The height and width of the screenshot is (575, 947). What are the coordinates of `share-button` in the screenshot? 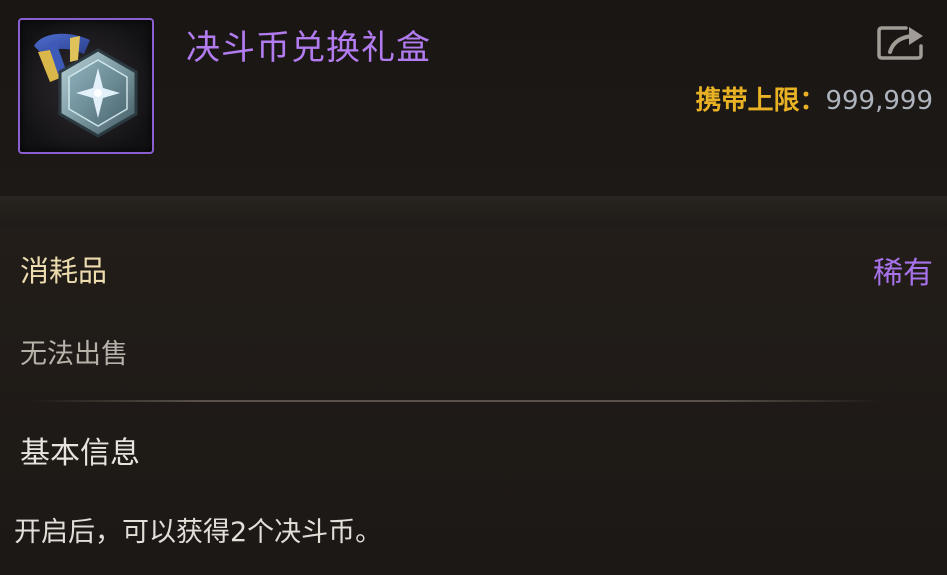 It's located at (901, 43).